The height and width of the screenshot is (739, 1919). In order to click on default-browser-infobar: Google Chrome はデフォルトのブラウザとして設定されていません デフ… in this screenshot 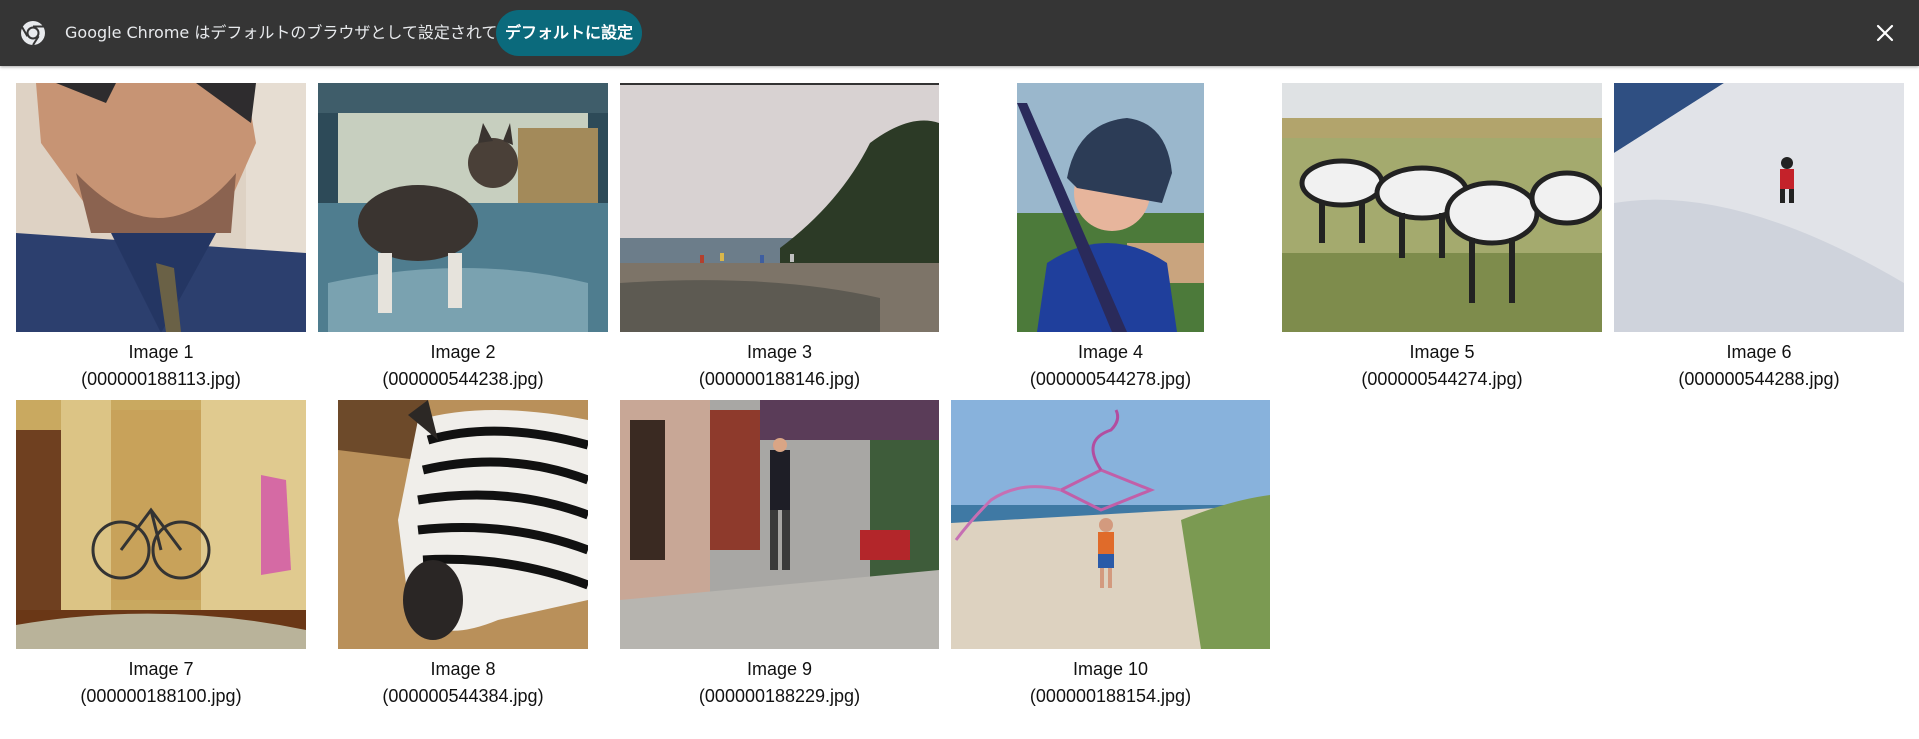, I will do `click(959, 33)`.